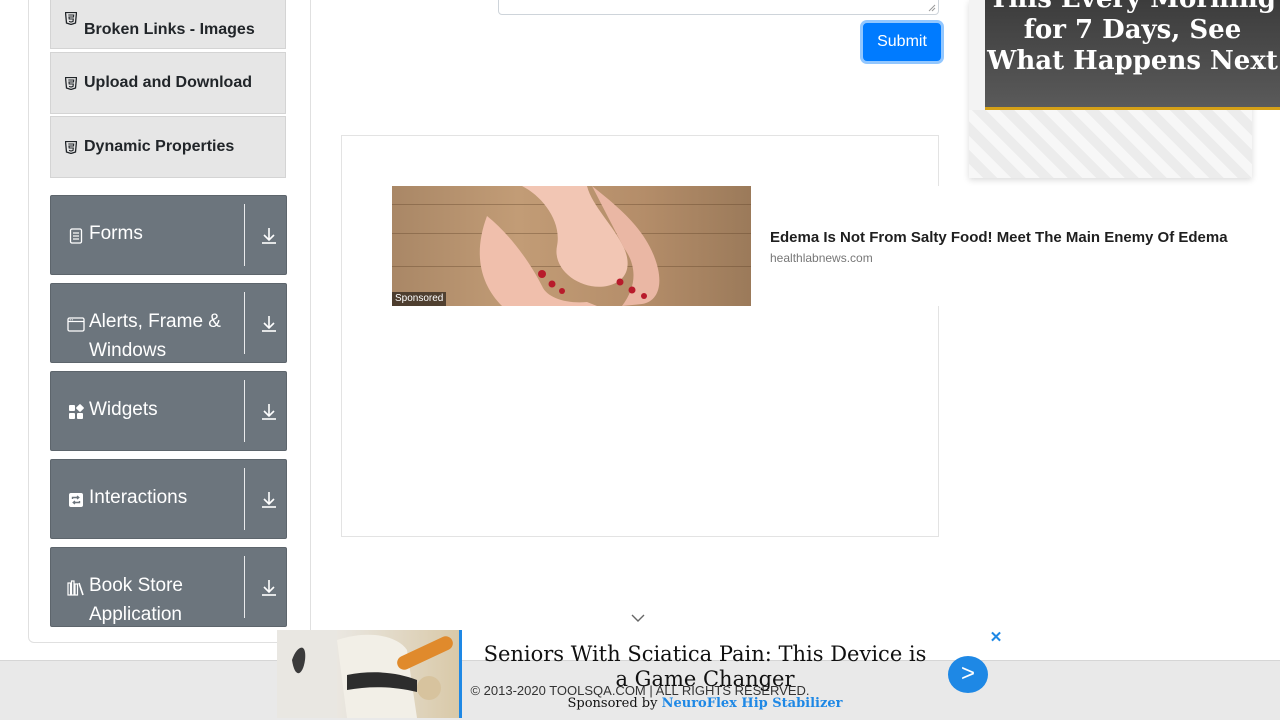  I want to click on sidebar-group-interactions: Interactions, so click(168, 499).